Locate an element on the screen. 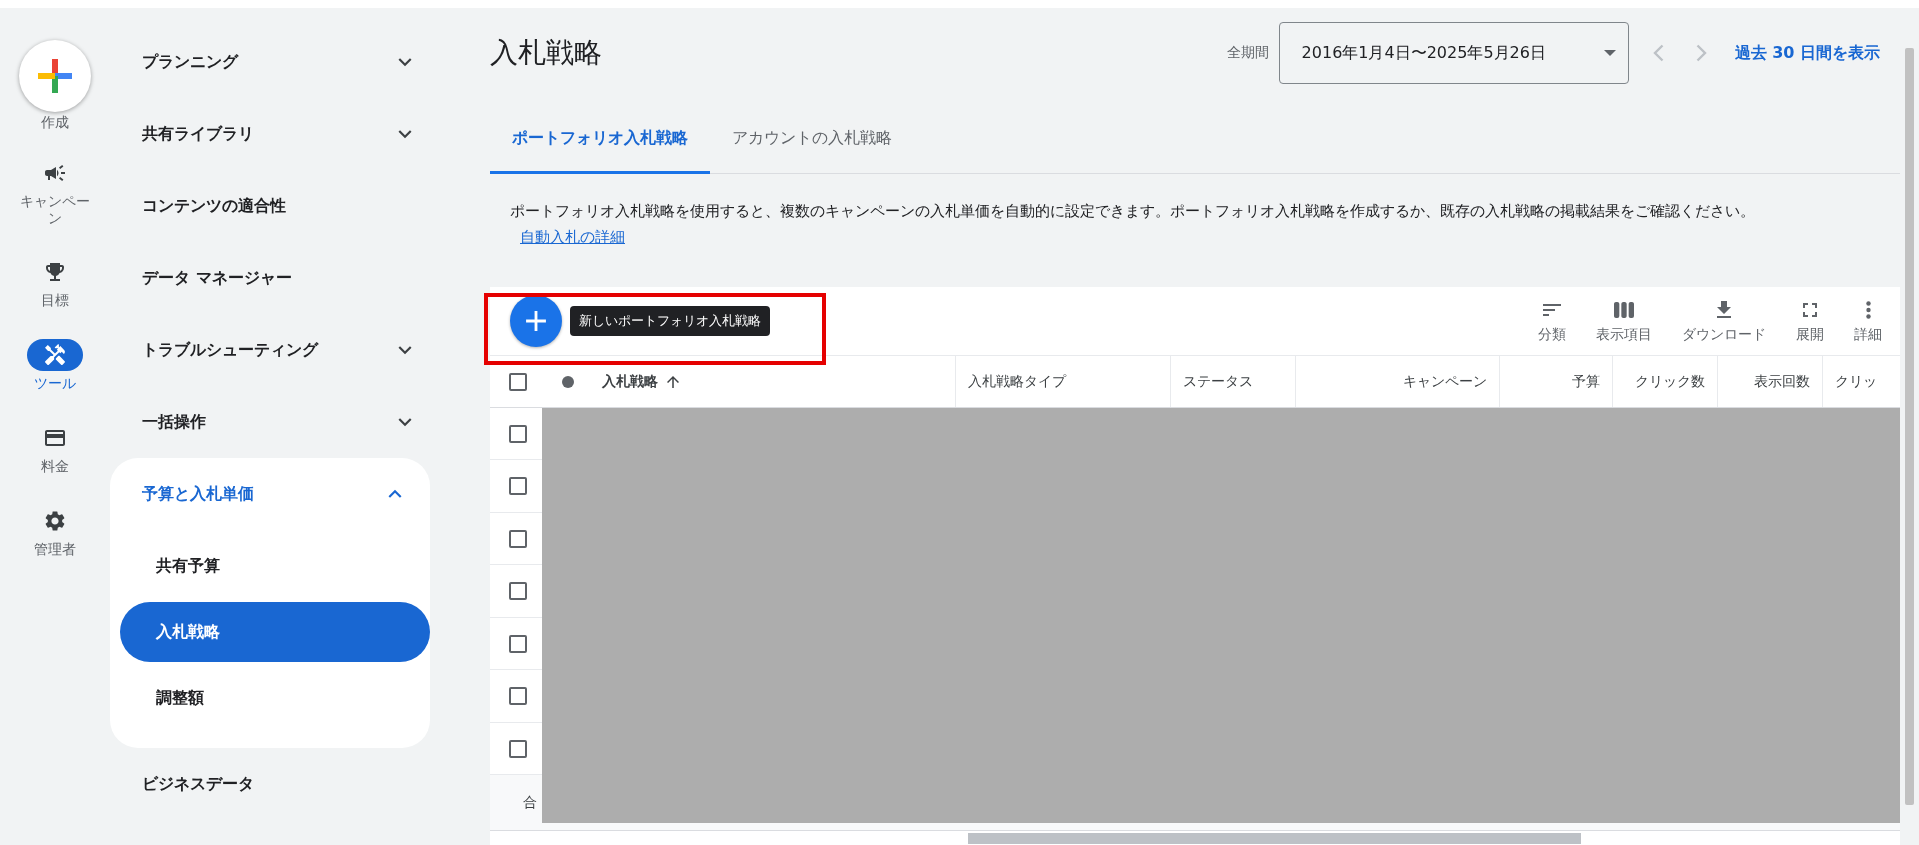 The height and width of the screenshot is (845, 1919). sidebar-subitem: 共有予算 is located at coordinates (275, 566).